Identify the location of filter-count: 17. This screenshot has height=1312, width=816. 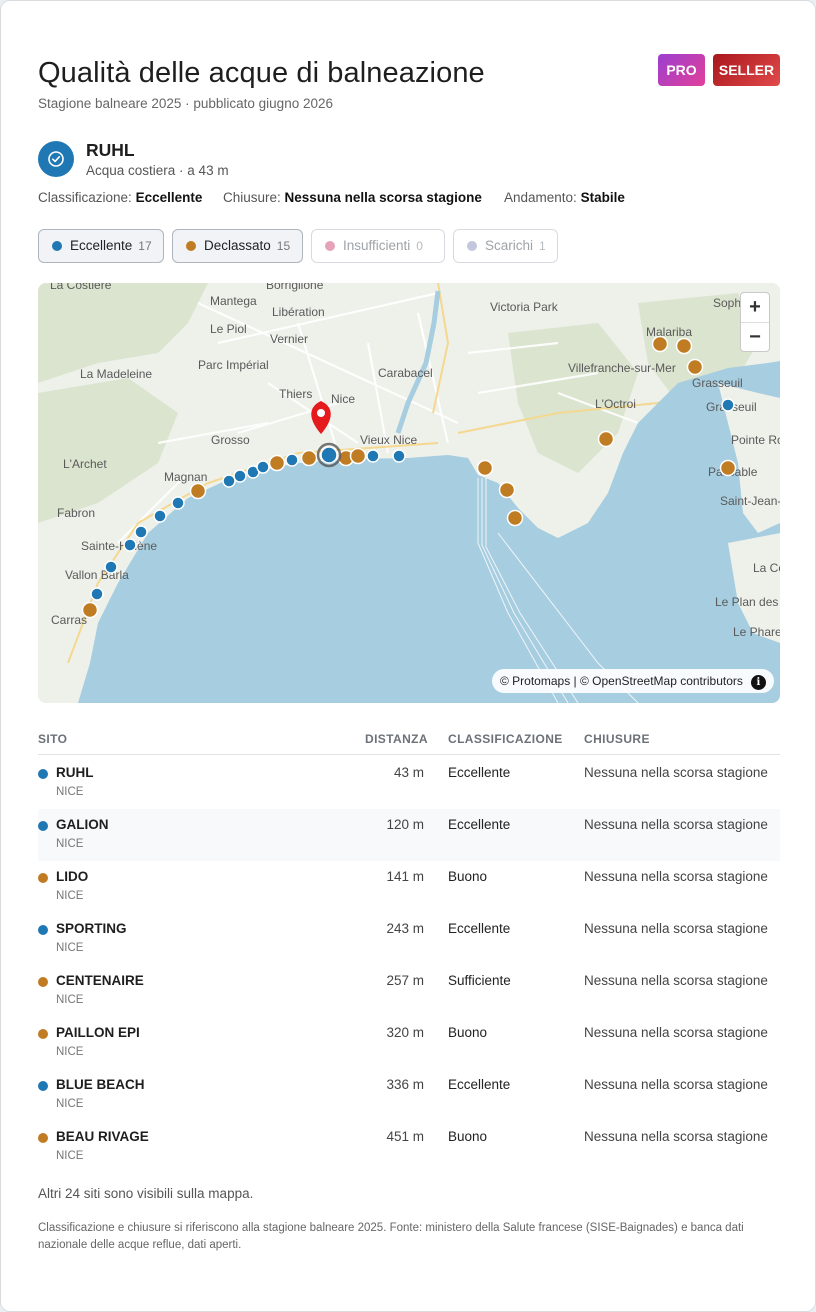
(145, 246).